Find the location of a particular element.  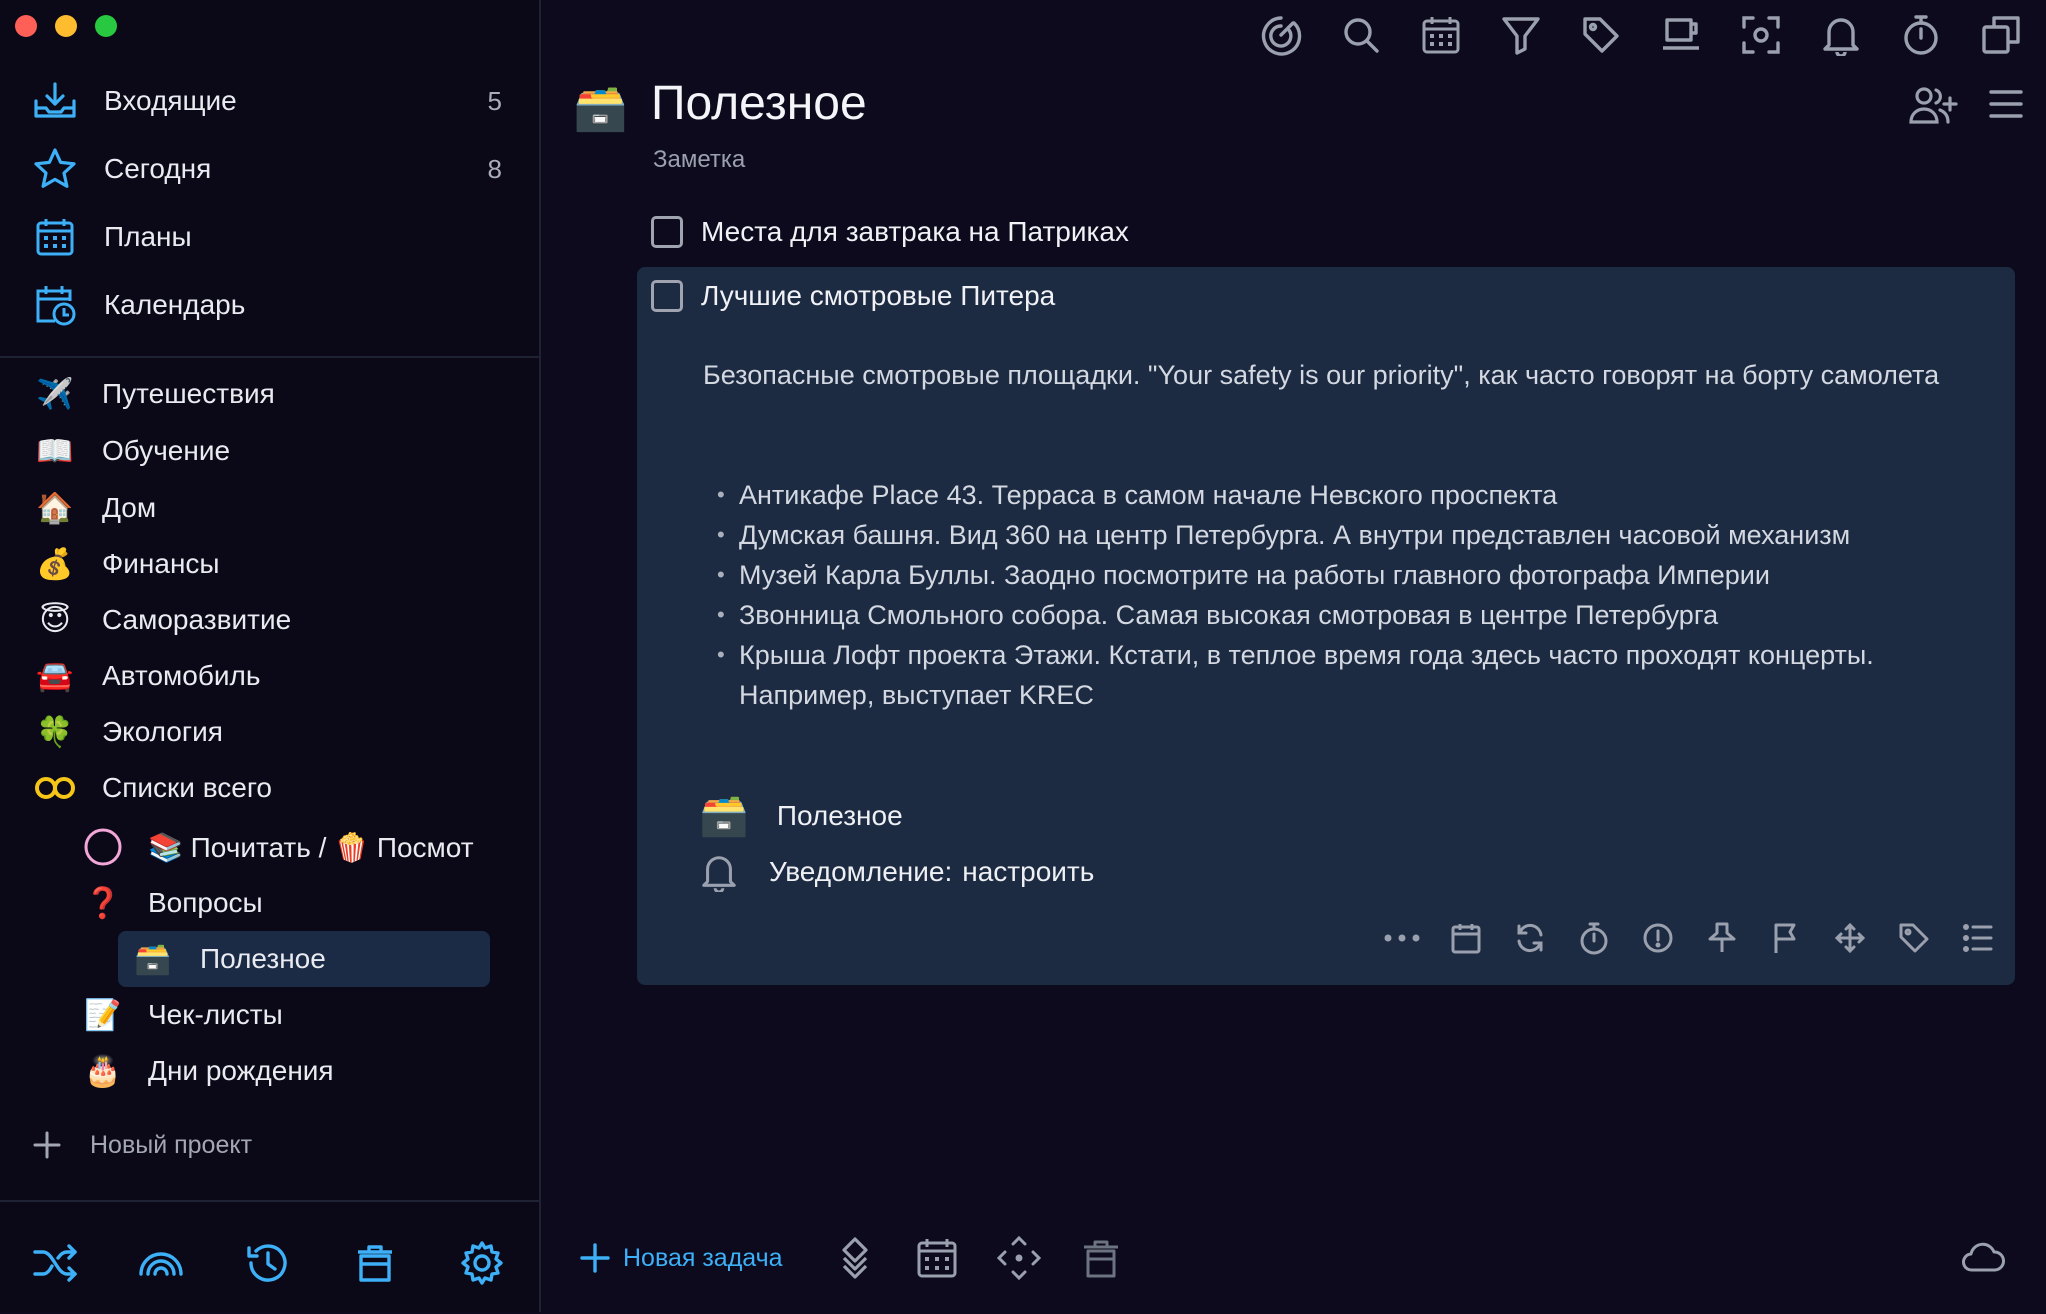

sidebar-item-questions: ❓ Вопросы is located at coordinates (171, 903).